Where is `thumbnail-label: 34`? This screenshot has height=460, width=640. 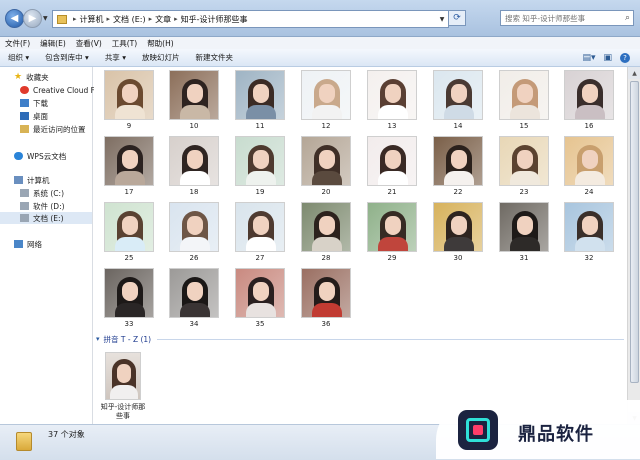
thumbnail-label: 34 is located at coordinates (194, 324).